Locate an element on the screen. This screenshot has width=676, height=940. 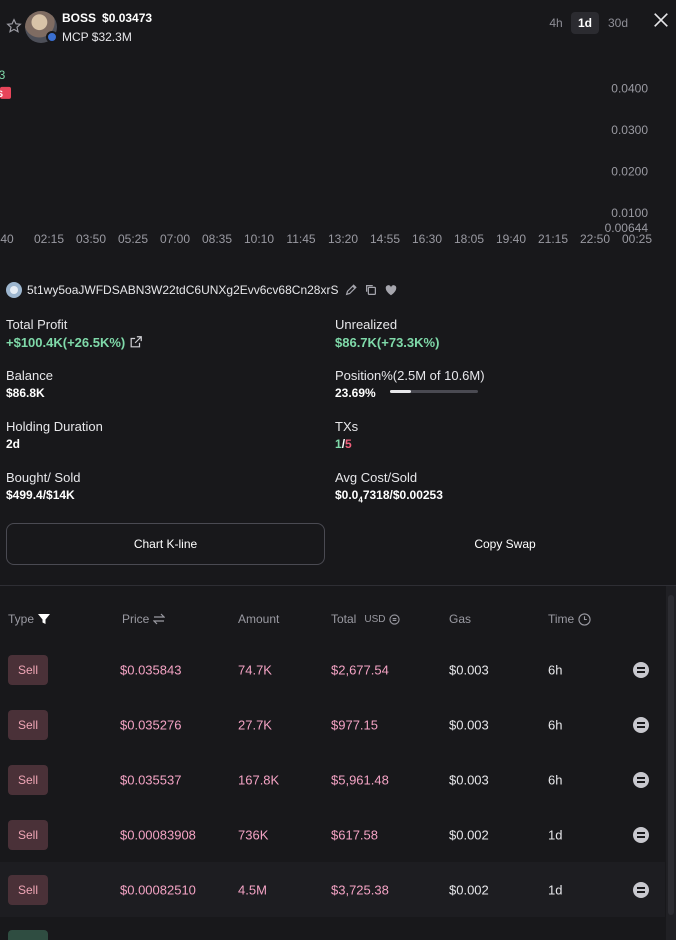
price-cell: $0.00083908 is located at coordinates (158, 834).